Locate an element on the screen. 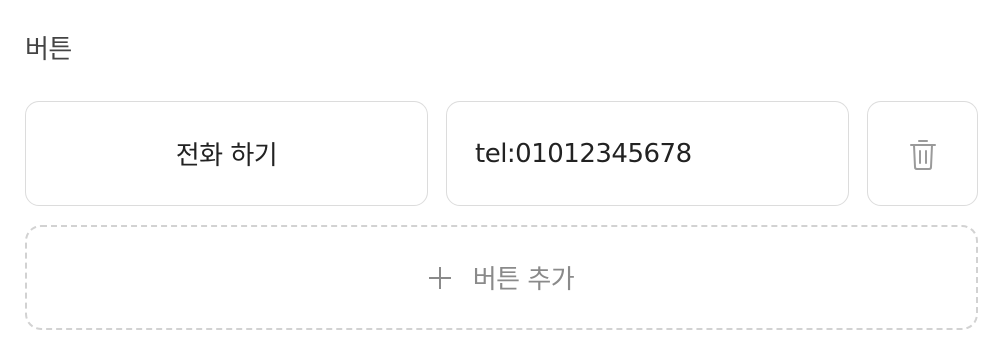 Image resolution: width=1000 pixels, height=363 pixels. button-link-value: tel:01012345678 is located at coordinates (583, 153).